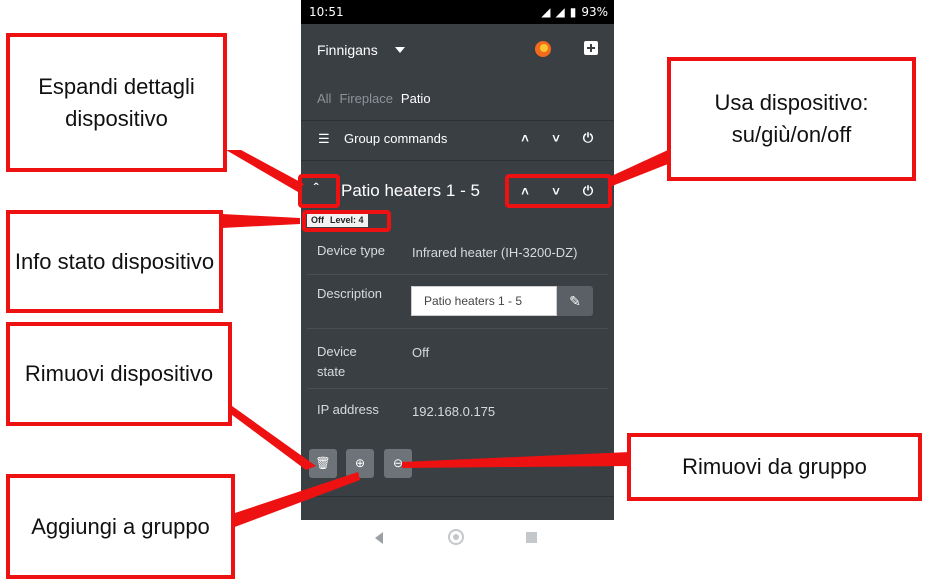  I want to click on callout-status-info: Info stato dispositivo, so click(114, 261).